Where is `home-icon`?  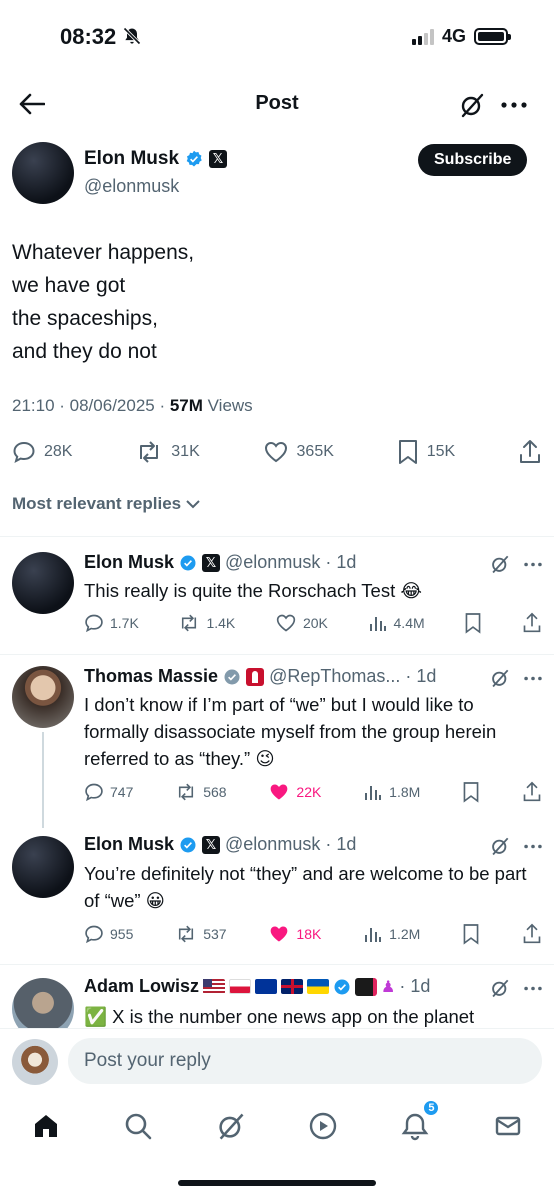
home-icon is located at coordinates (46, 1126).